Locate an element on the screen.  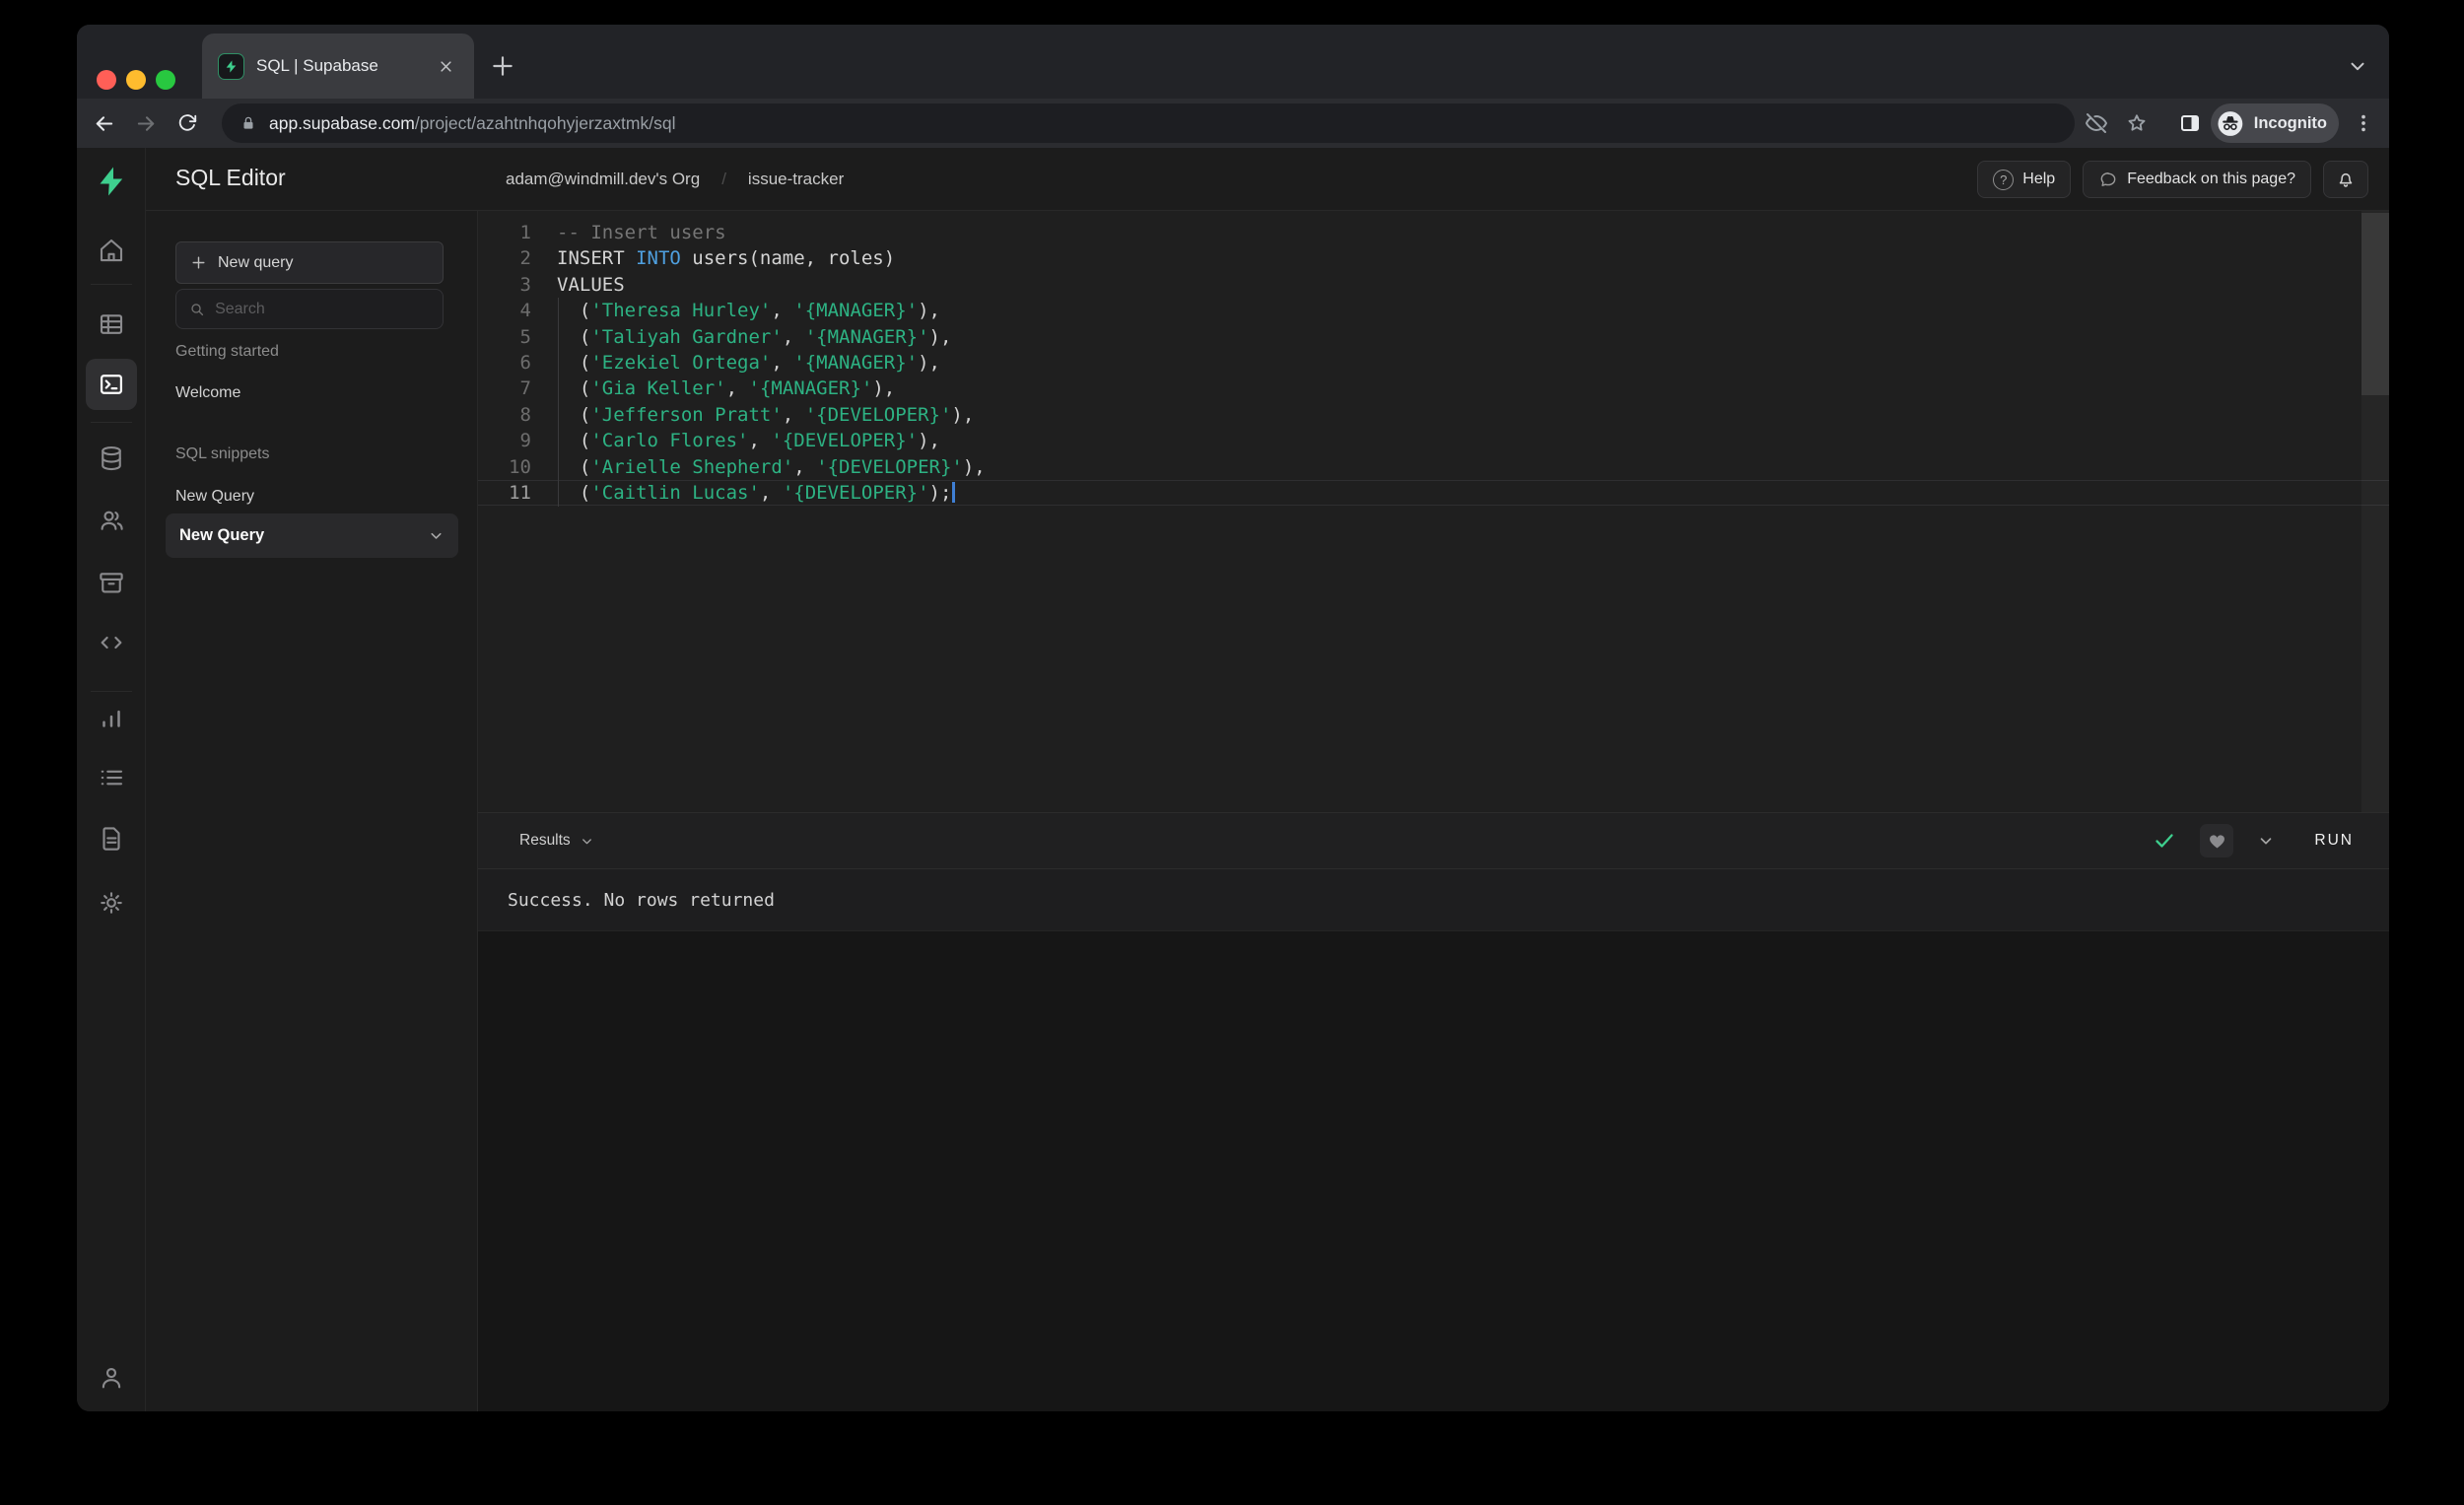
heart-icon is located at coordinates (2216, 841).